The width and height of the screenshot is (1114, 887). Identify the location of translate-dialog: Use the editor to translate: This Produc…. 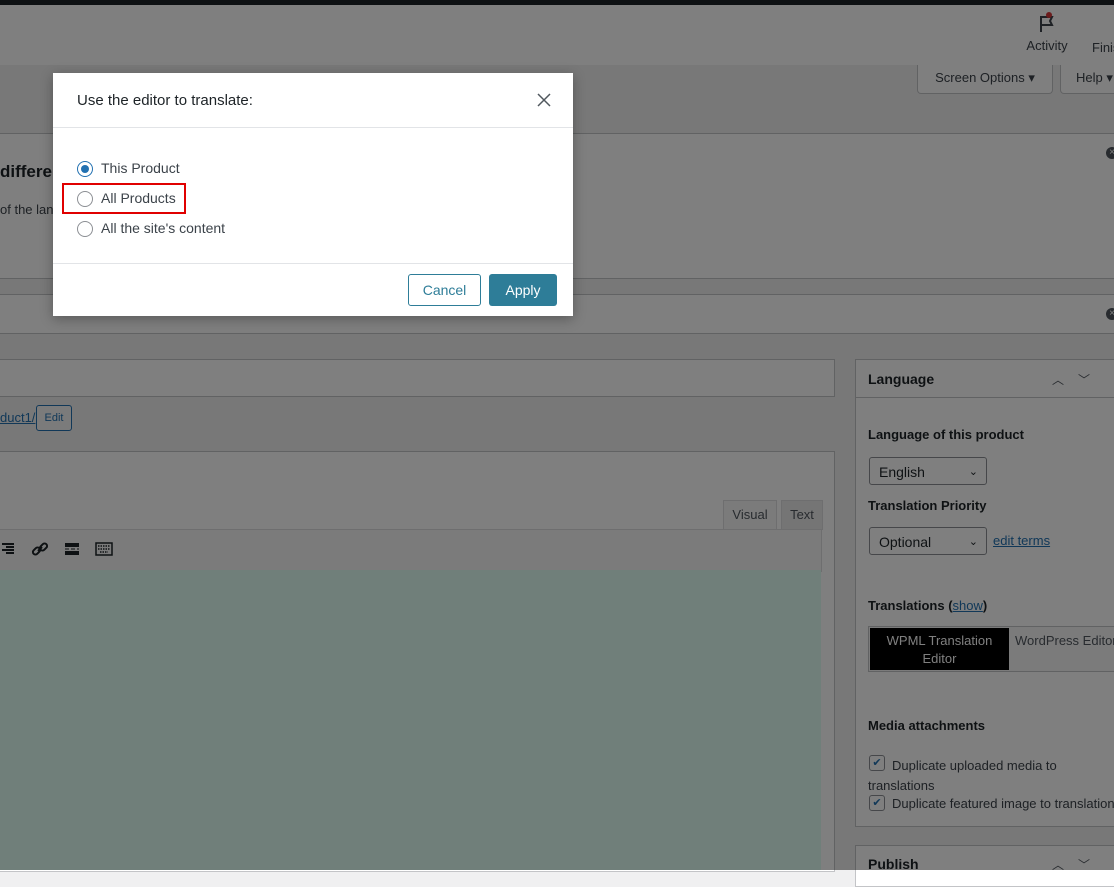
(313, 194).